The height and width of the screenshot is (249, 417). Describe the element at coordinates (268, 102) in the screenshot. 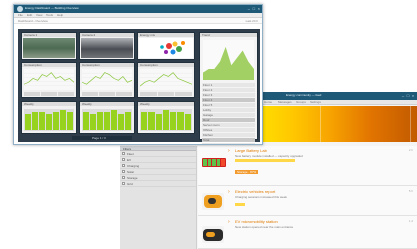

I see `menu-item: Home` at that location.